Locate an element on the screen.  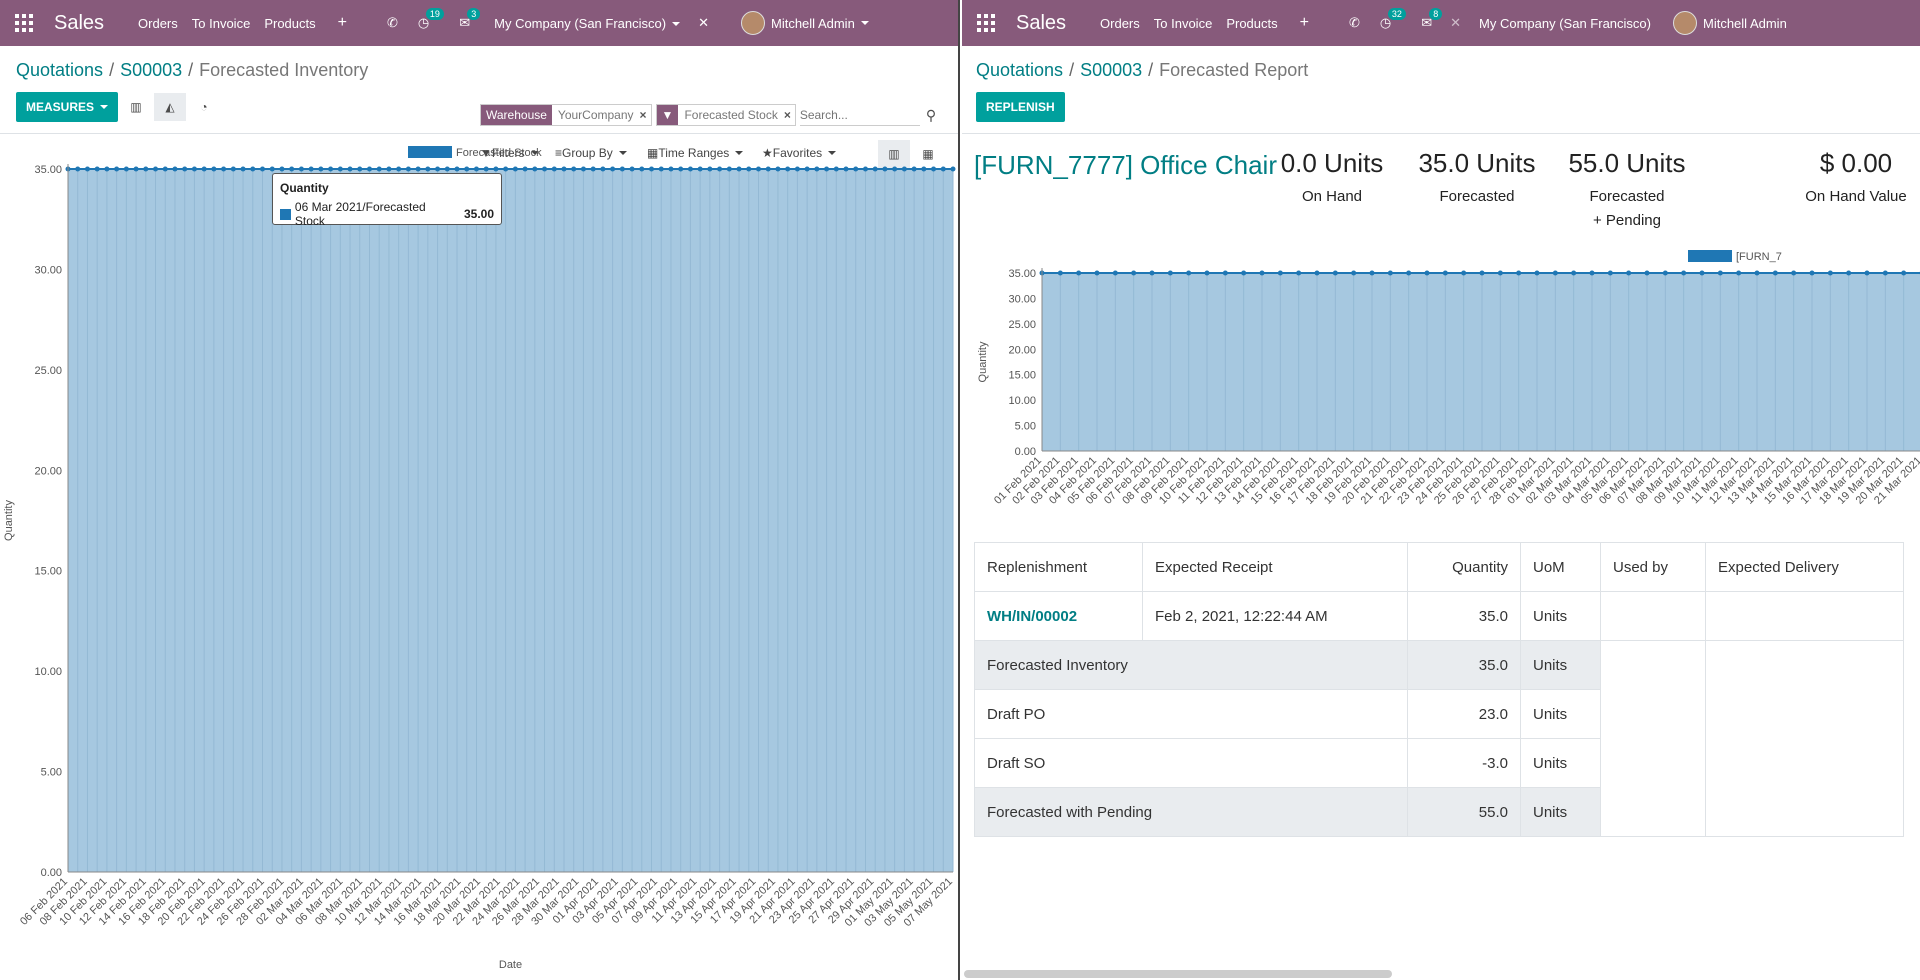
kpi-on-hand-label: On Hand is located at coordinates (1332, 196).